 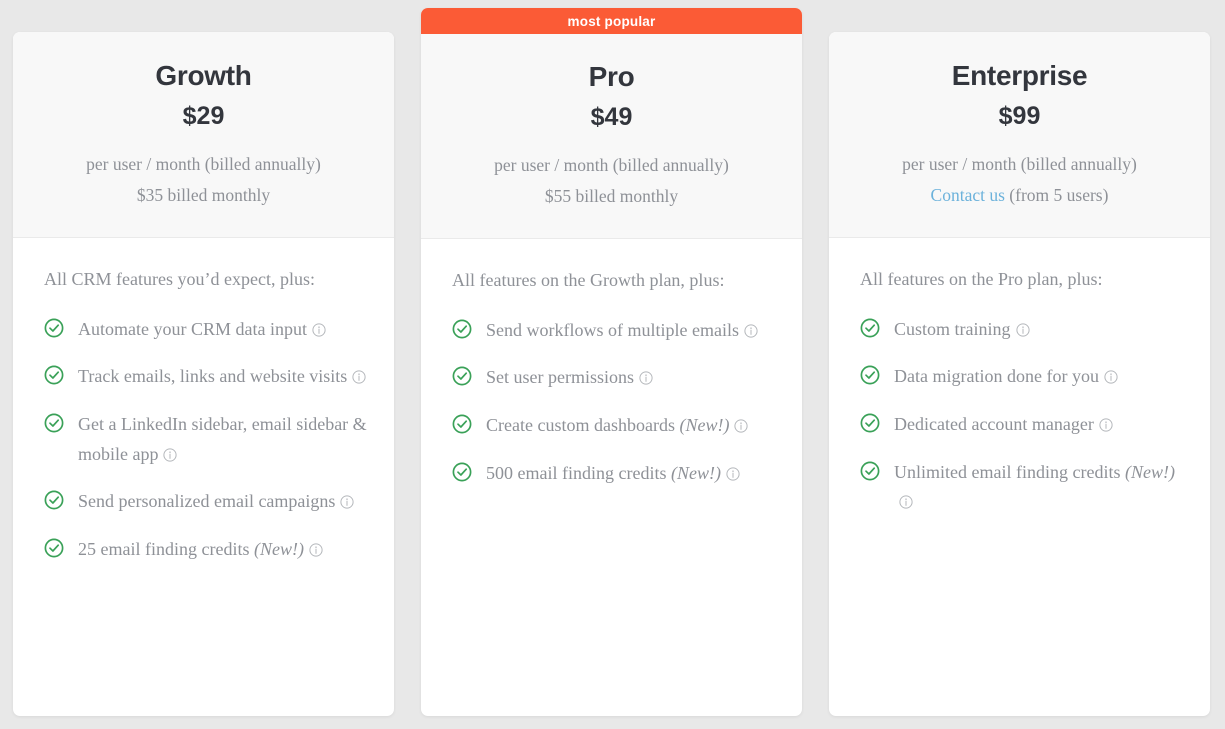 I want to click on feature-item: Create custom dashboards (New!), so click(x=614, y=426).